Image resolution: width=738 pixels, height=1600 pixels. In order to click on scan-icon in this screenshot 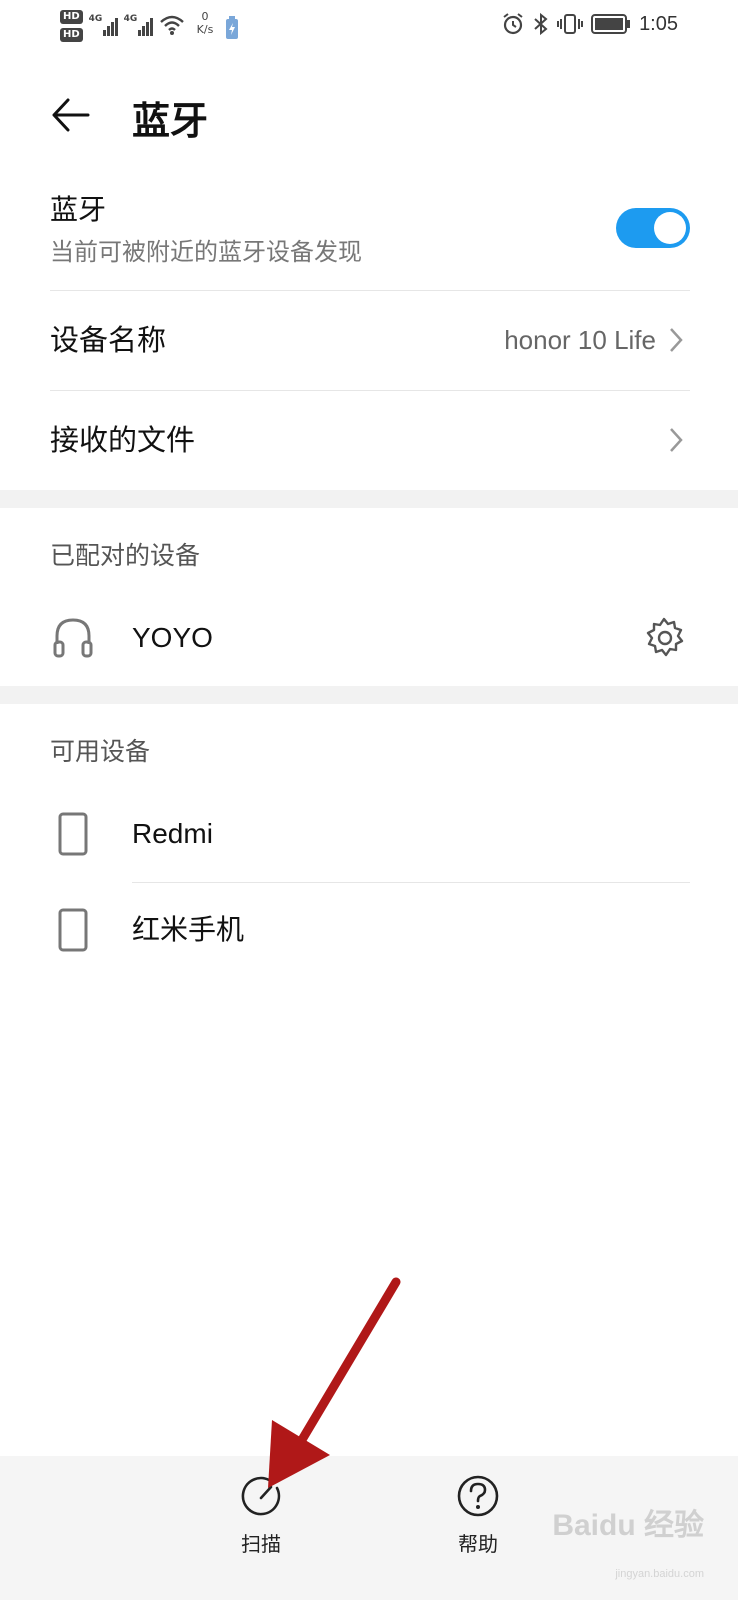, I will do `click(261, 1496)`.